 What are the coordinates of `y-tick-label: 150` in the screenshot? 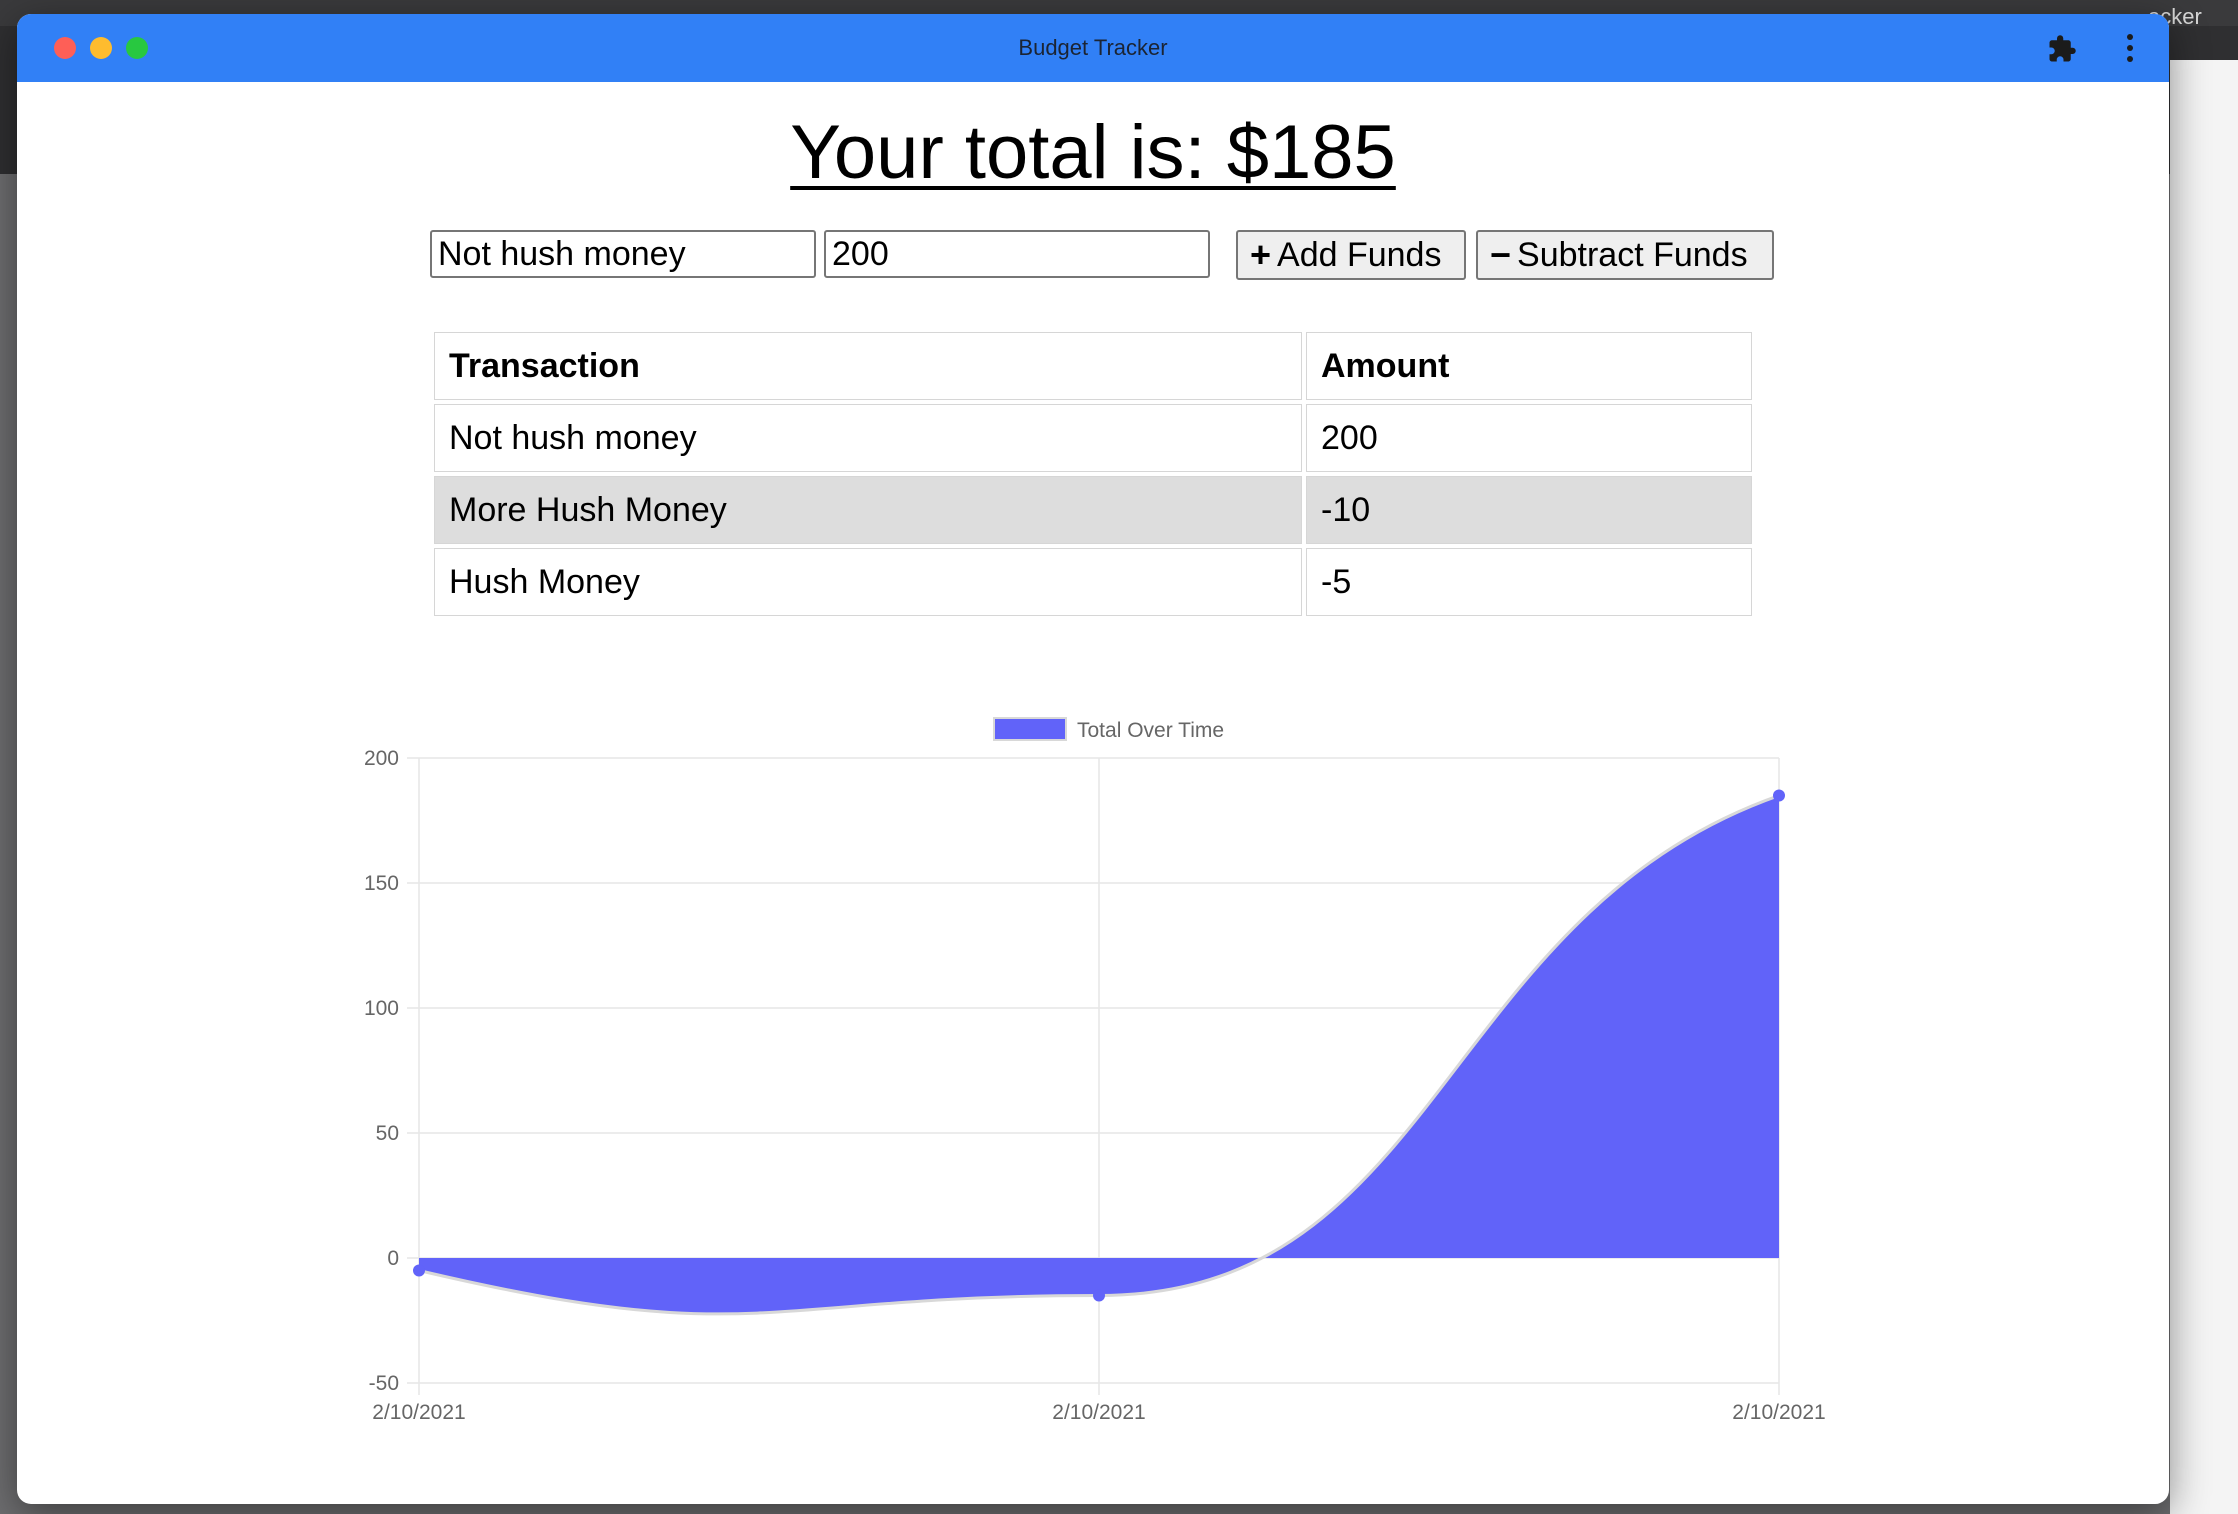 It's located at (381, 883).